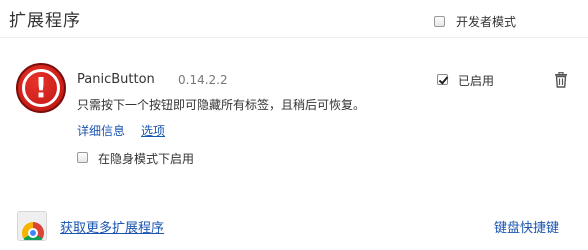  What do you see at coordinates (294, 37) in the screenshot?
I see `header-divider` at bounding box center [294, 37].